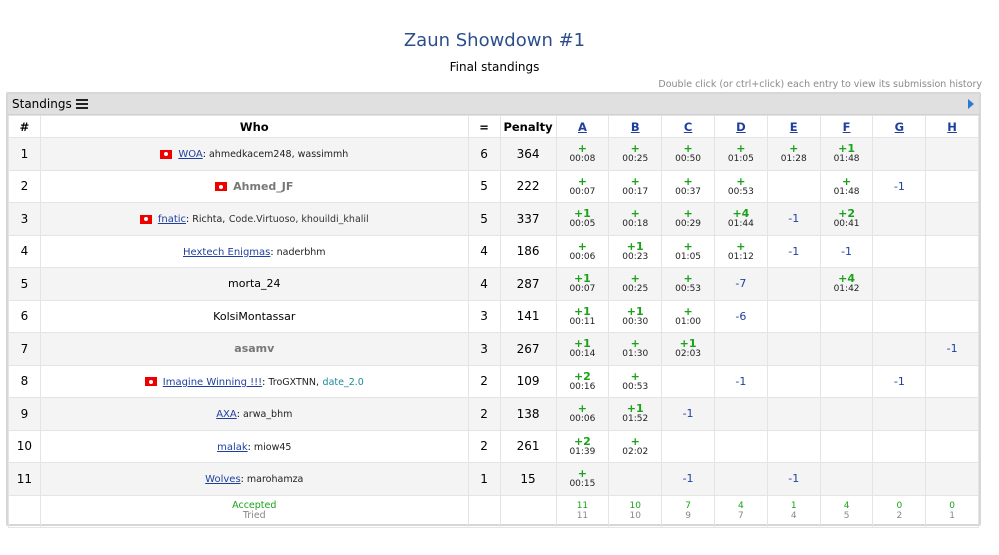 This screenshot has width=999, height=555. I want to click on problem-f-header: F, so click(846, 126).